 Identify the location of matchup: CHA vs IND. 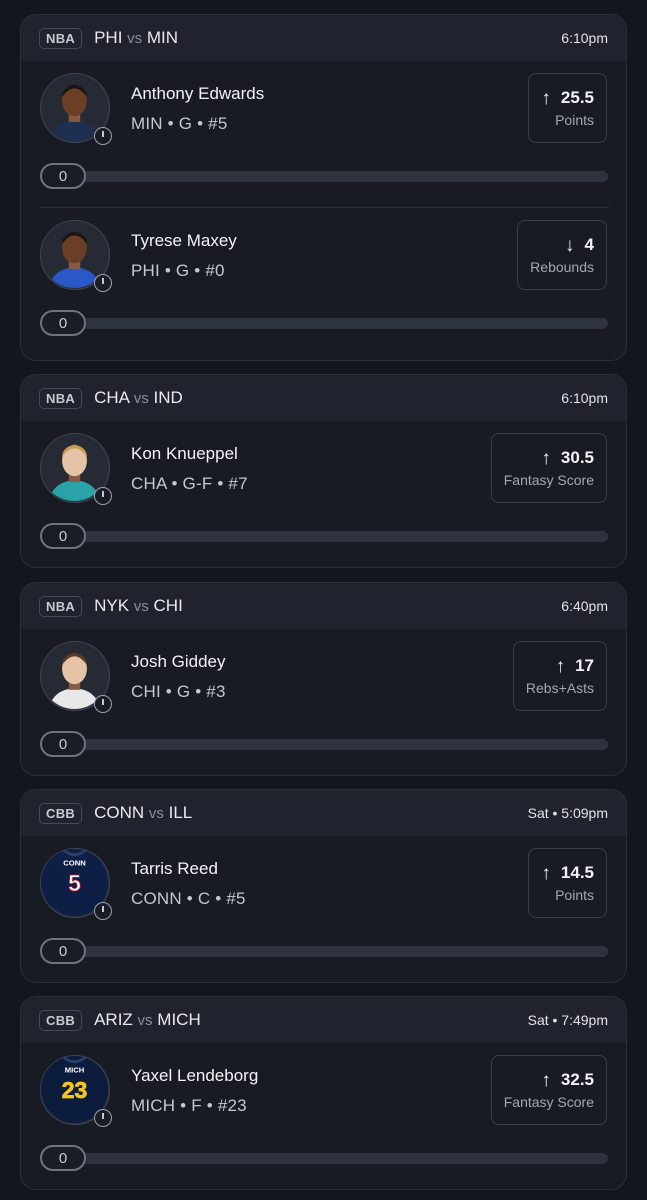
(138, 398).